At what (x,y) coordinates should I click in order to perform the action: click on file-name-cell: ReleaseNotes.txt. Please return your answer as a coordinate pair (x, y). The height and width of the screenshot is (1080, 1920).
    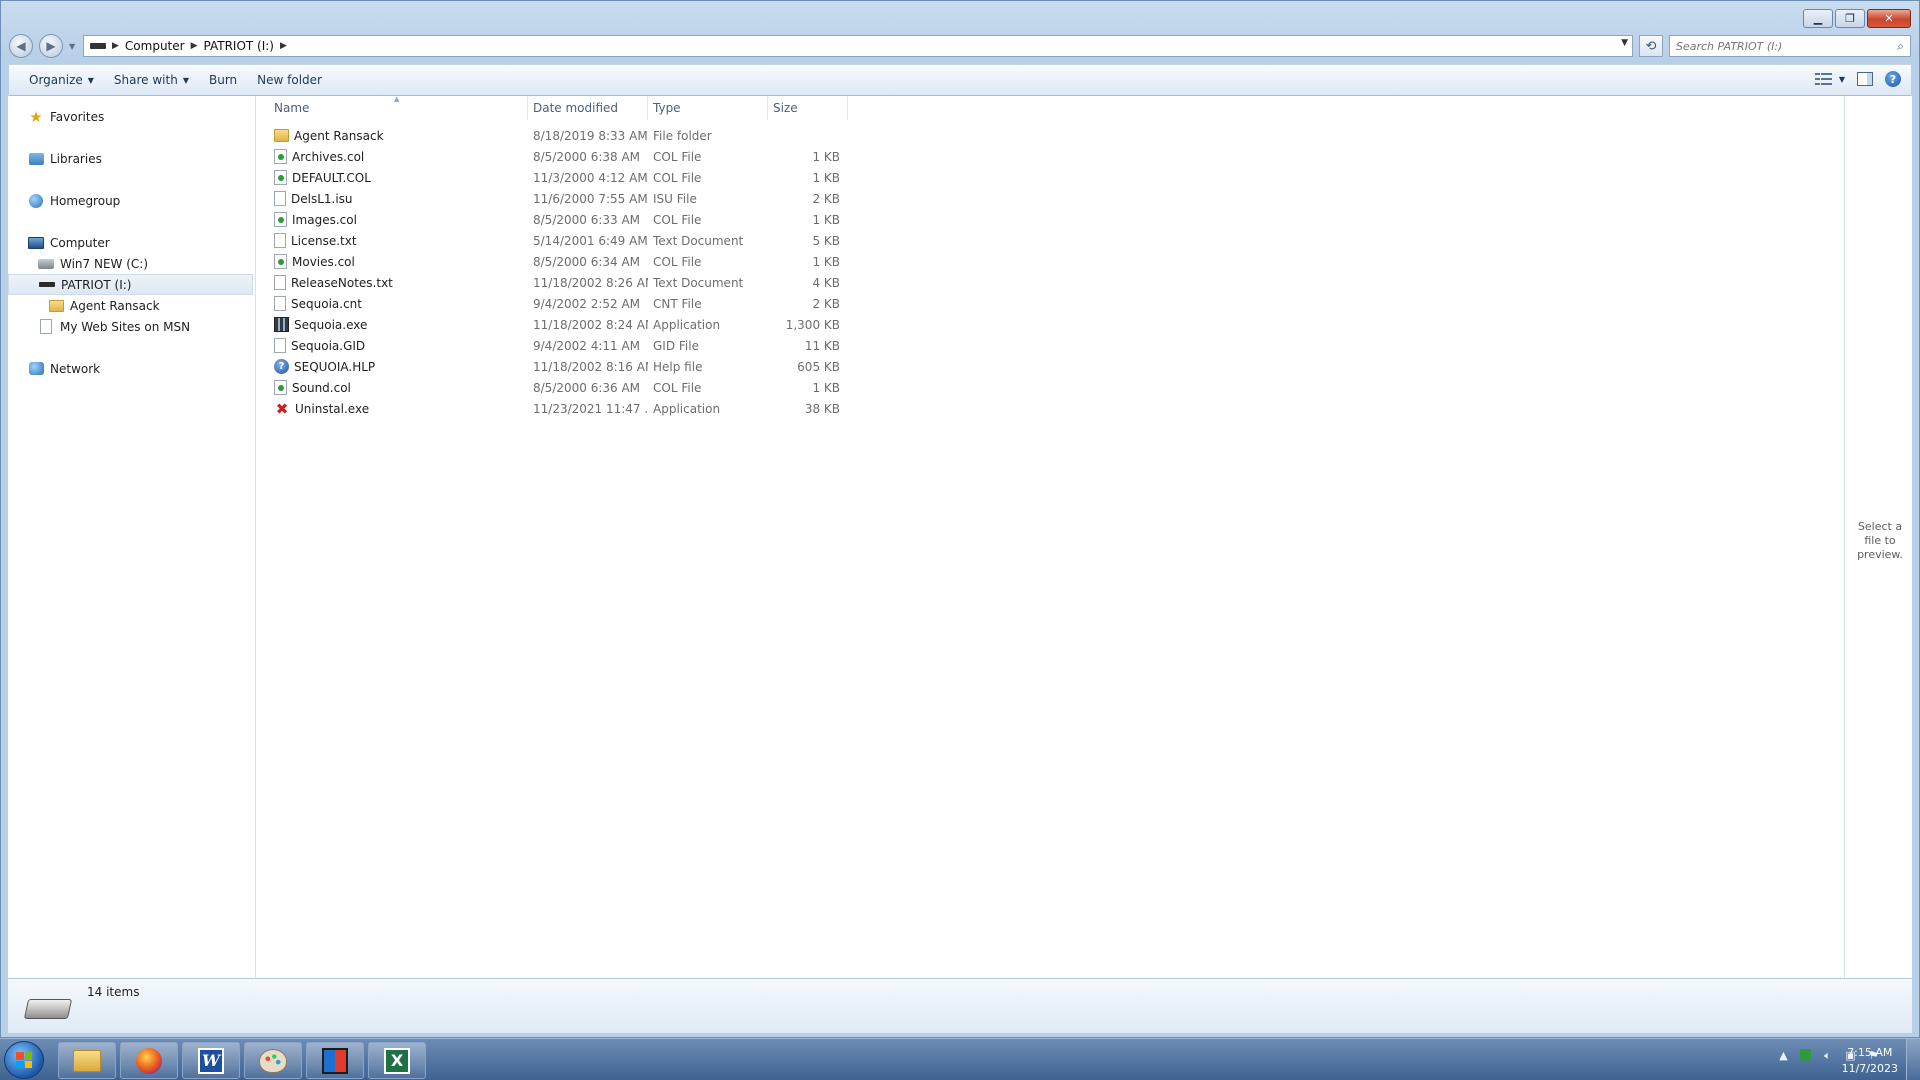
    Looking at the image, I should click on (392, 282).